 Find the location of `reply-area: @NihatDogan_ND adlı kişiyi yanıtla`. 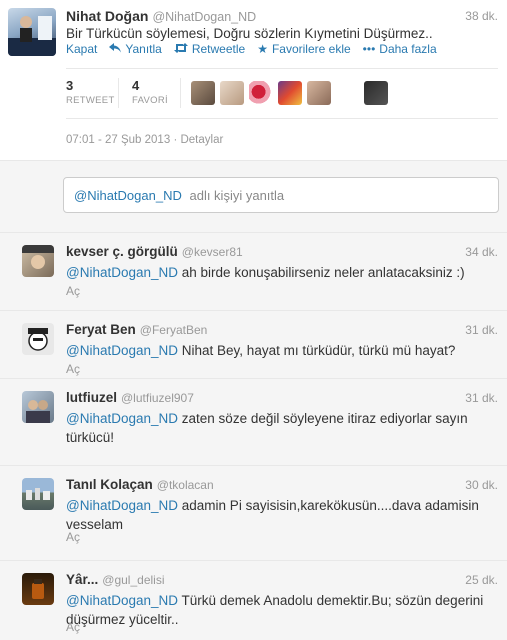

reply-area: @NihatDogan_ND adlı kişiyi yanıtla is located at coordinates (253, 192).